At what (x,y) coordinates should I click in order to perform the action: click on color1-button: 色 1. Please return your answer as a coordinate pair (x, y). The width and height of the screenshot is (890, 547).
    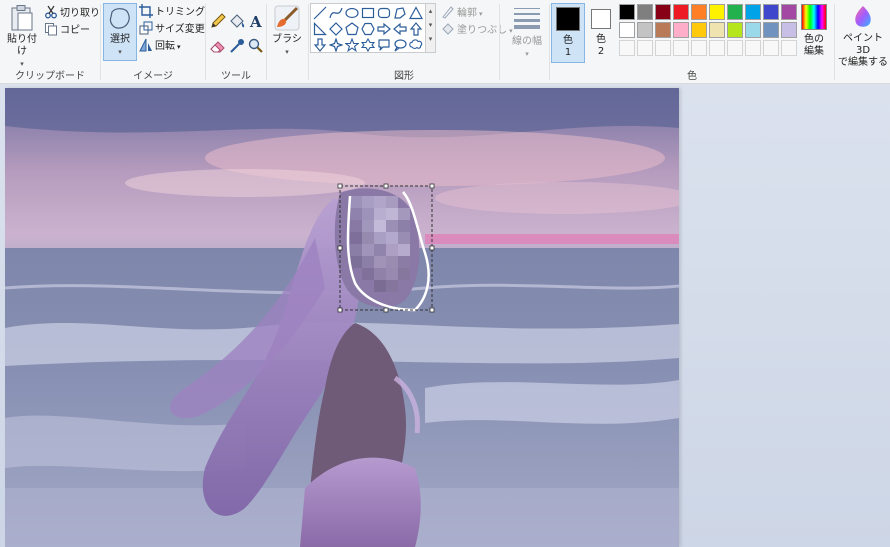
    Looking at the image, I should click on (568, 33).